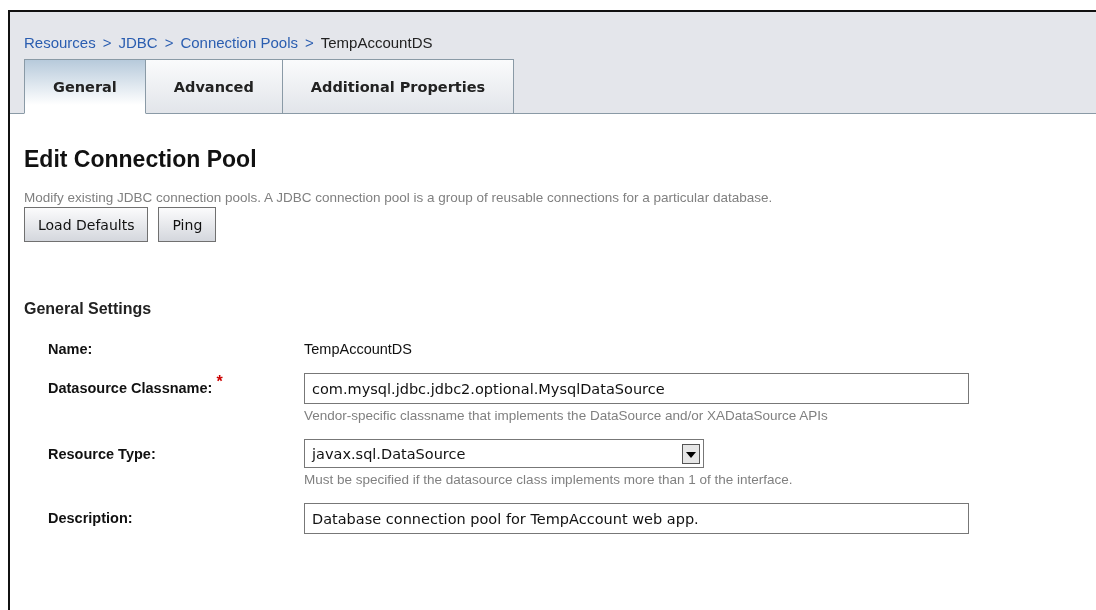 This screenshot has height=610, width=1096. Describe the element at coordinates (549, 479) in the screenshot. I see `help-text: Must be specified if the datasource class implements more than 1 of the interface.` at that location.